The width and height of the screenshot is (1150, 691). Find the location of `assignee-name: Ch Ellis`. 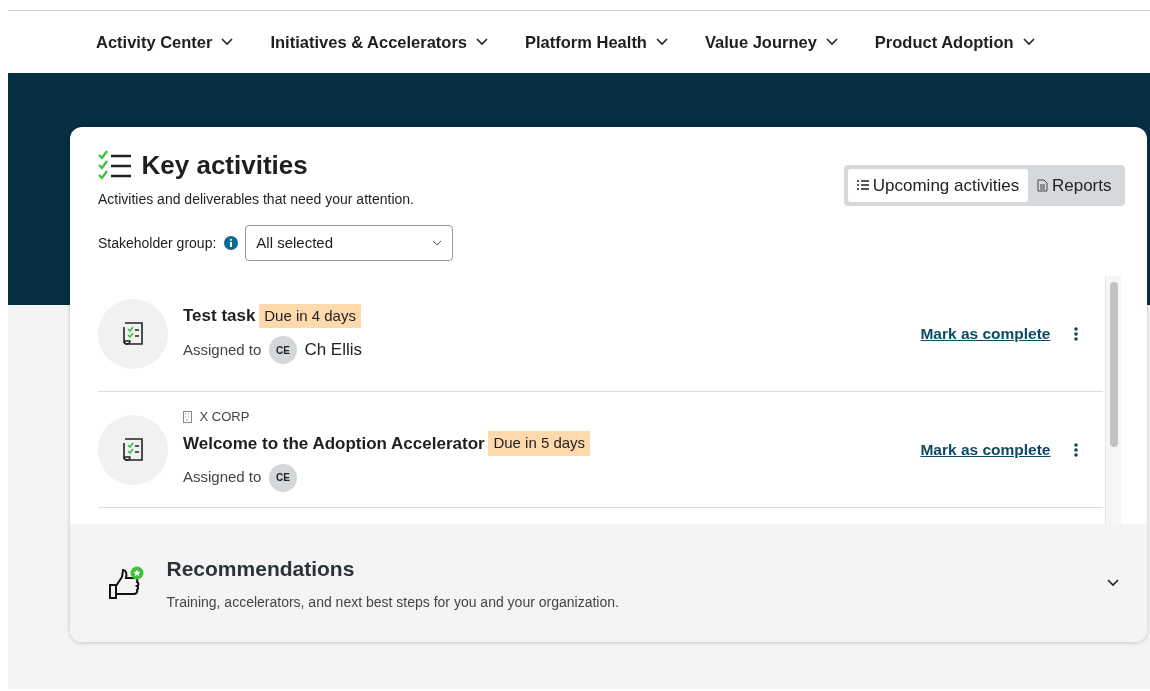

assignee-name: Ch Ellis is located at coordinates (333, 350).